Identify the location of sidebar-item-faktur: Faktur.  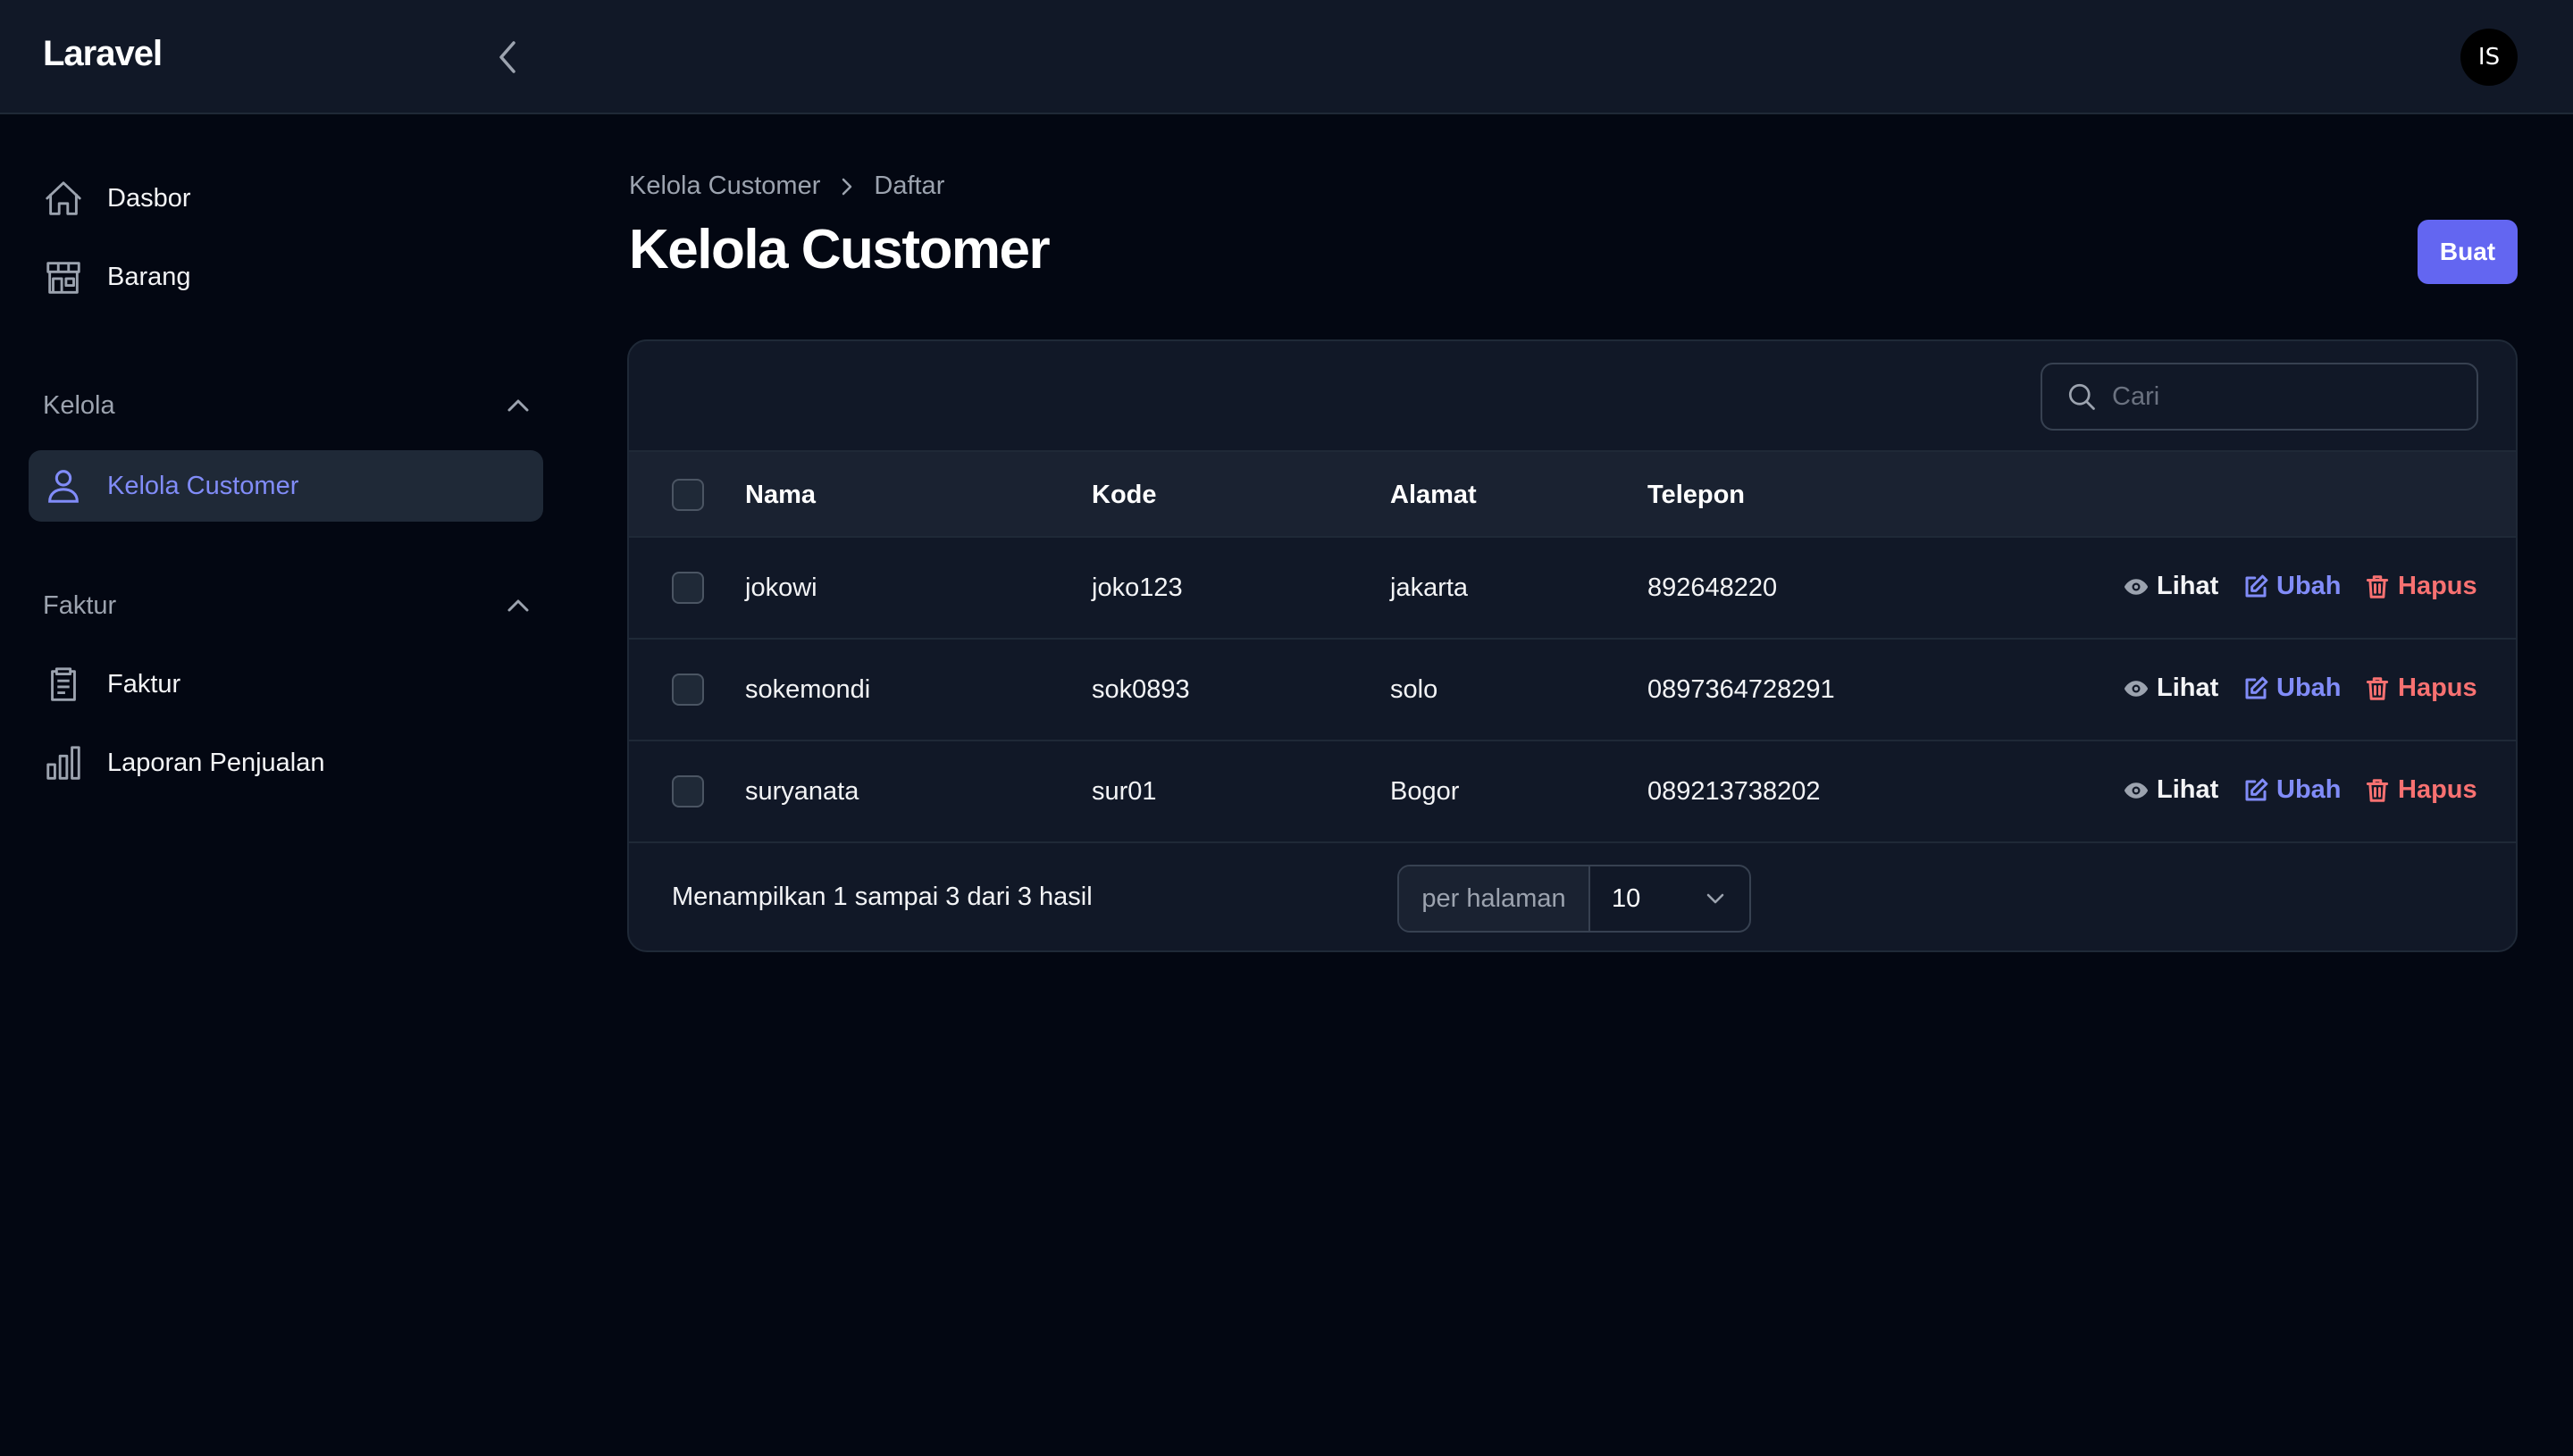
(286, 684).